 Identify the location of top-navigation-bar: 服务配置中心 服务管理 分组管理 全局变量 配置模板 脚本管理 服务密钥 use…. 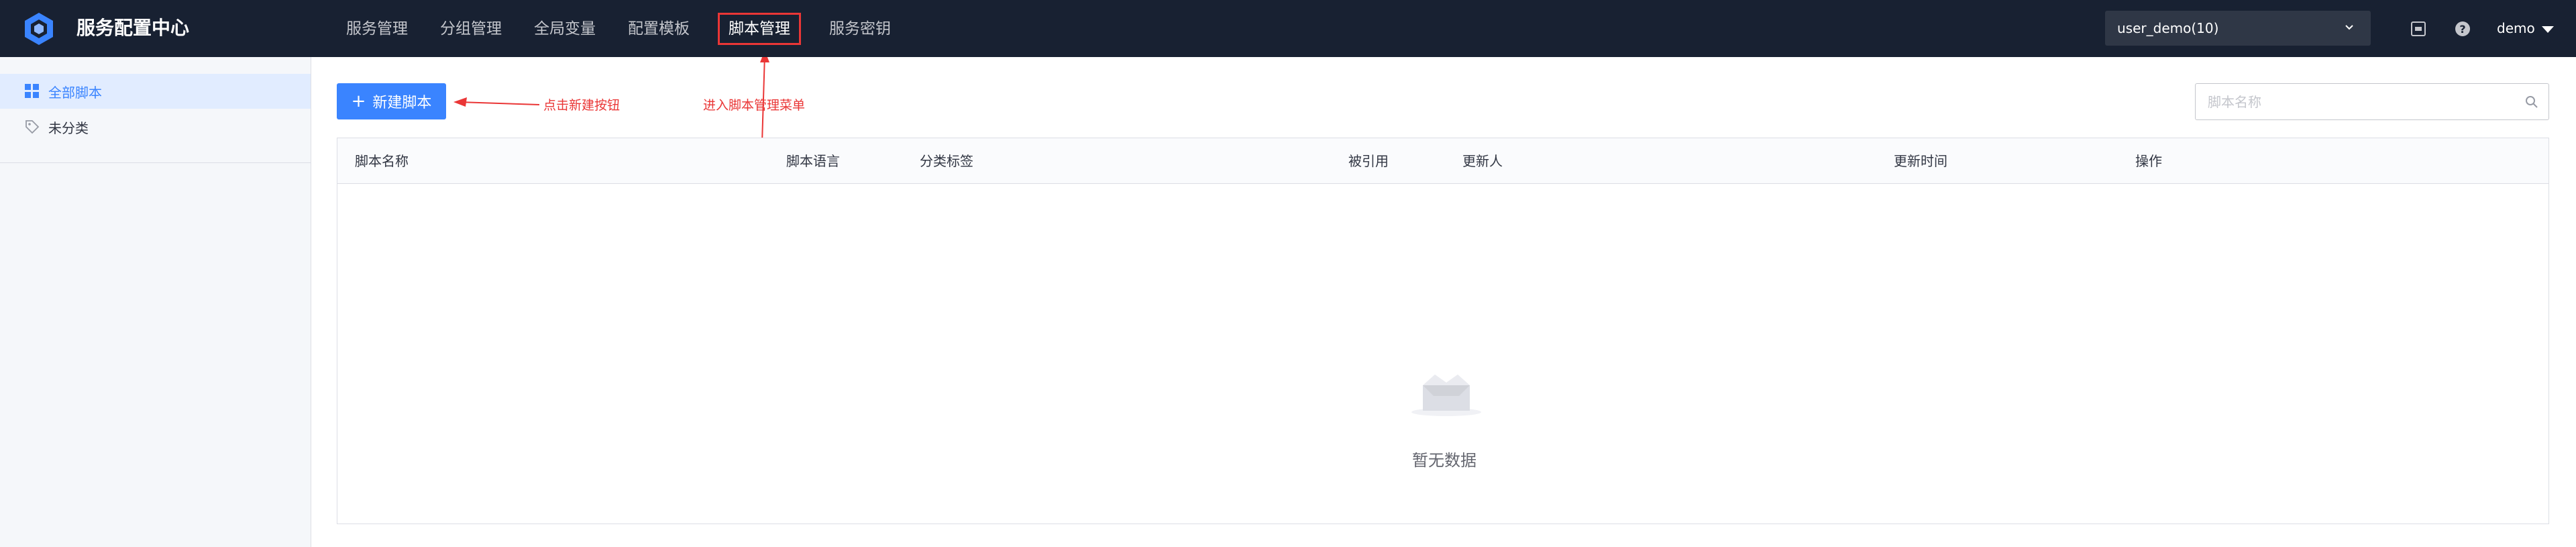
(1288, 28).